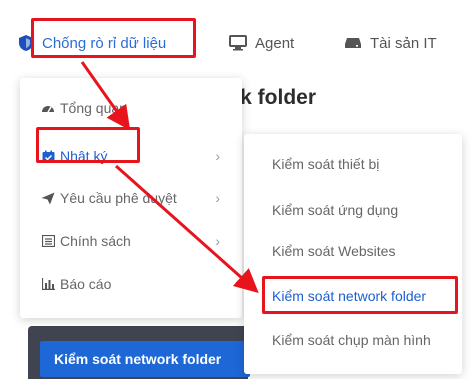 This screenshot has height=379, width=474. I want to click on shield-icon, so click(26, 43).